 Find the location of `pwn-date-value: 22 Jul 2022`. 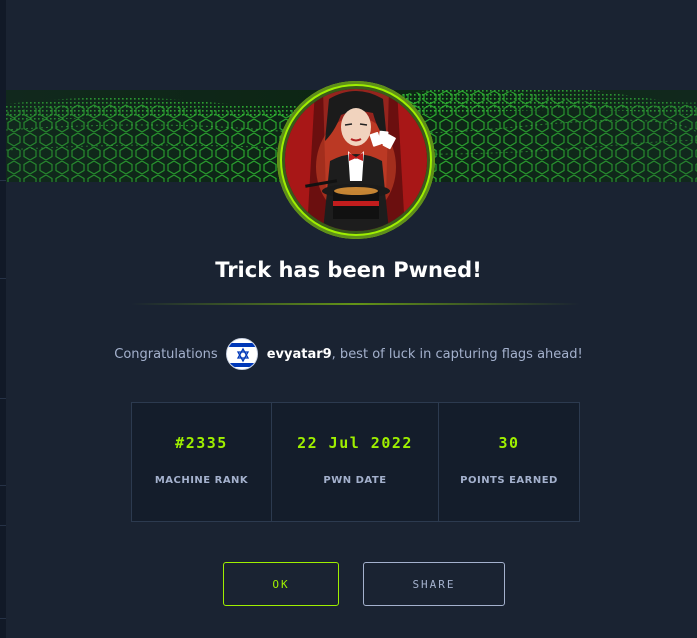

pwn-date-value: 22 Jul 2022 is located at coordinates (355, 443).